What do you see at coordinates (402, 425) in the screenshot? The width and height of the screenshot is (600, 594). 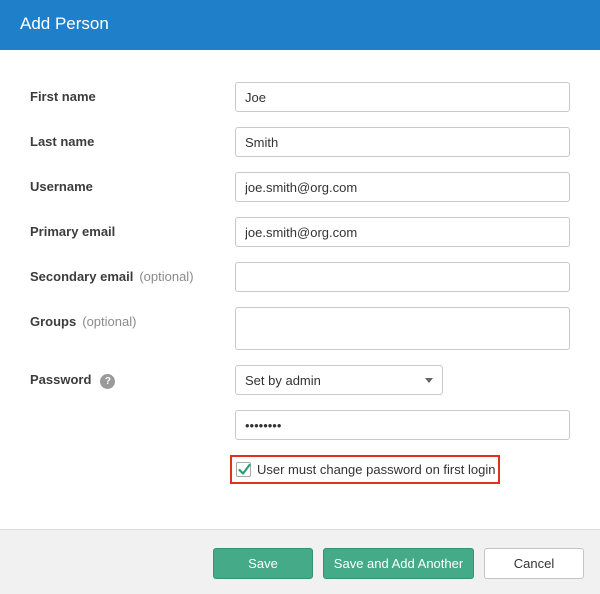 I see `password-input` at bounding box center [402, 425].